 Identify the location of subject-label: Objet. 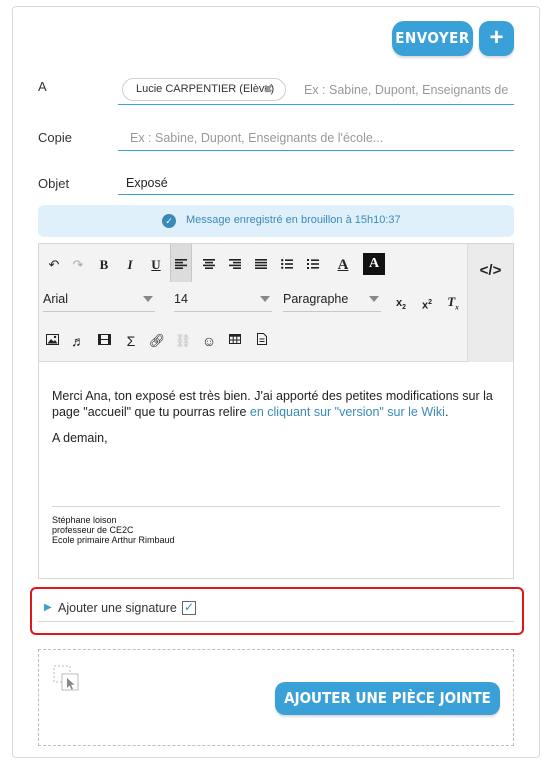
(54, 183).